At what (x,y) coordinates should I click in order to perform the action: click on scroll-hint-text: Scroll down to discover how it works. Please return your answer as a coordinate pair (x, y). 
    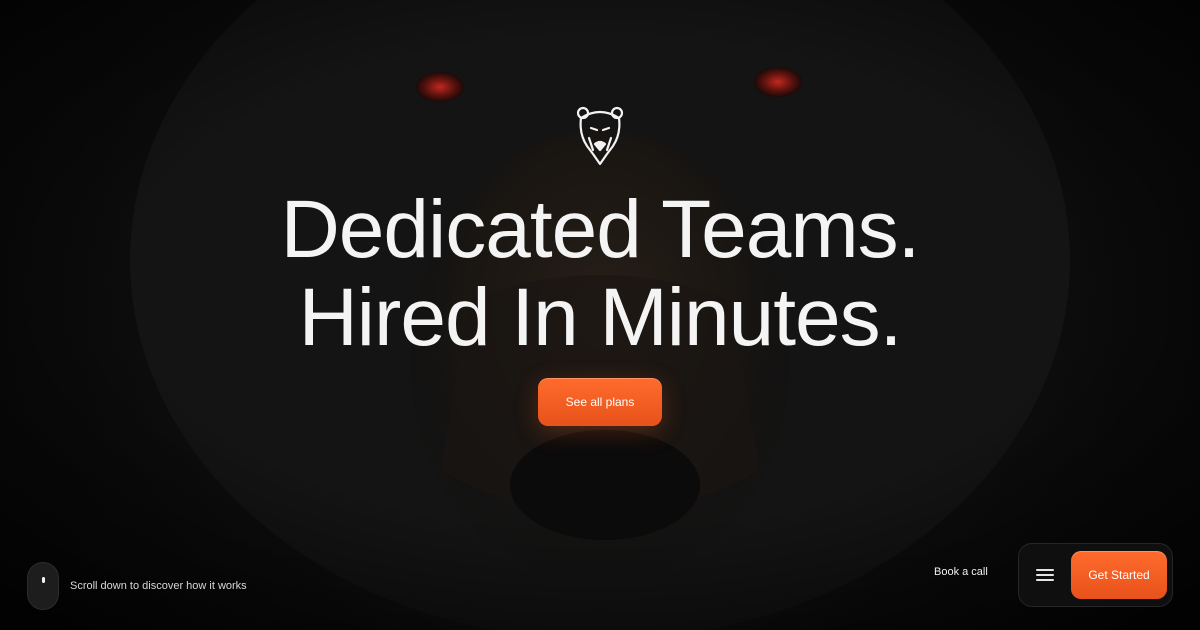
    Looking at the image, I should click on (158, 586).